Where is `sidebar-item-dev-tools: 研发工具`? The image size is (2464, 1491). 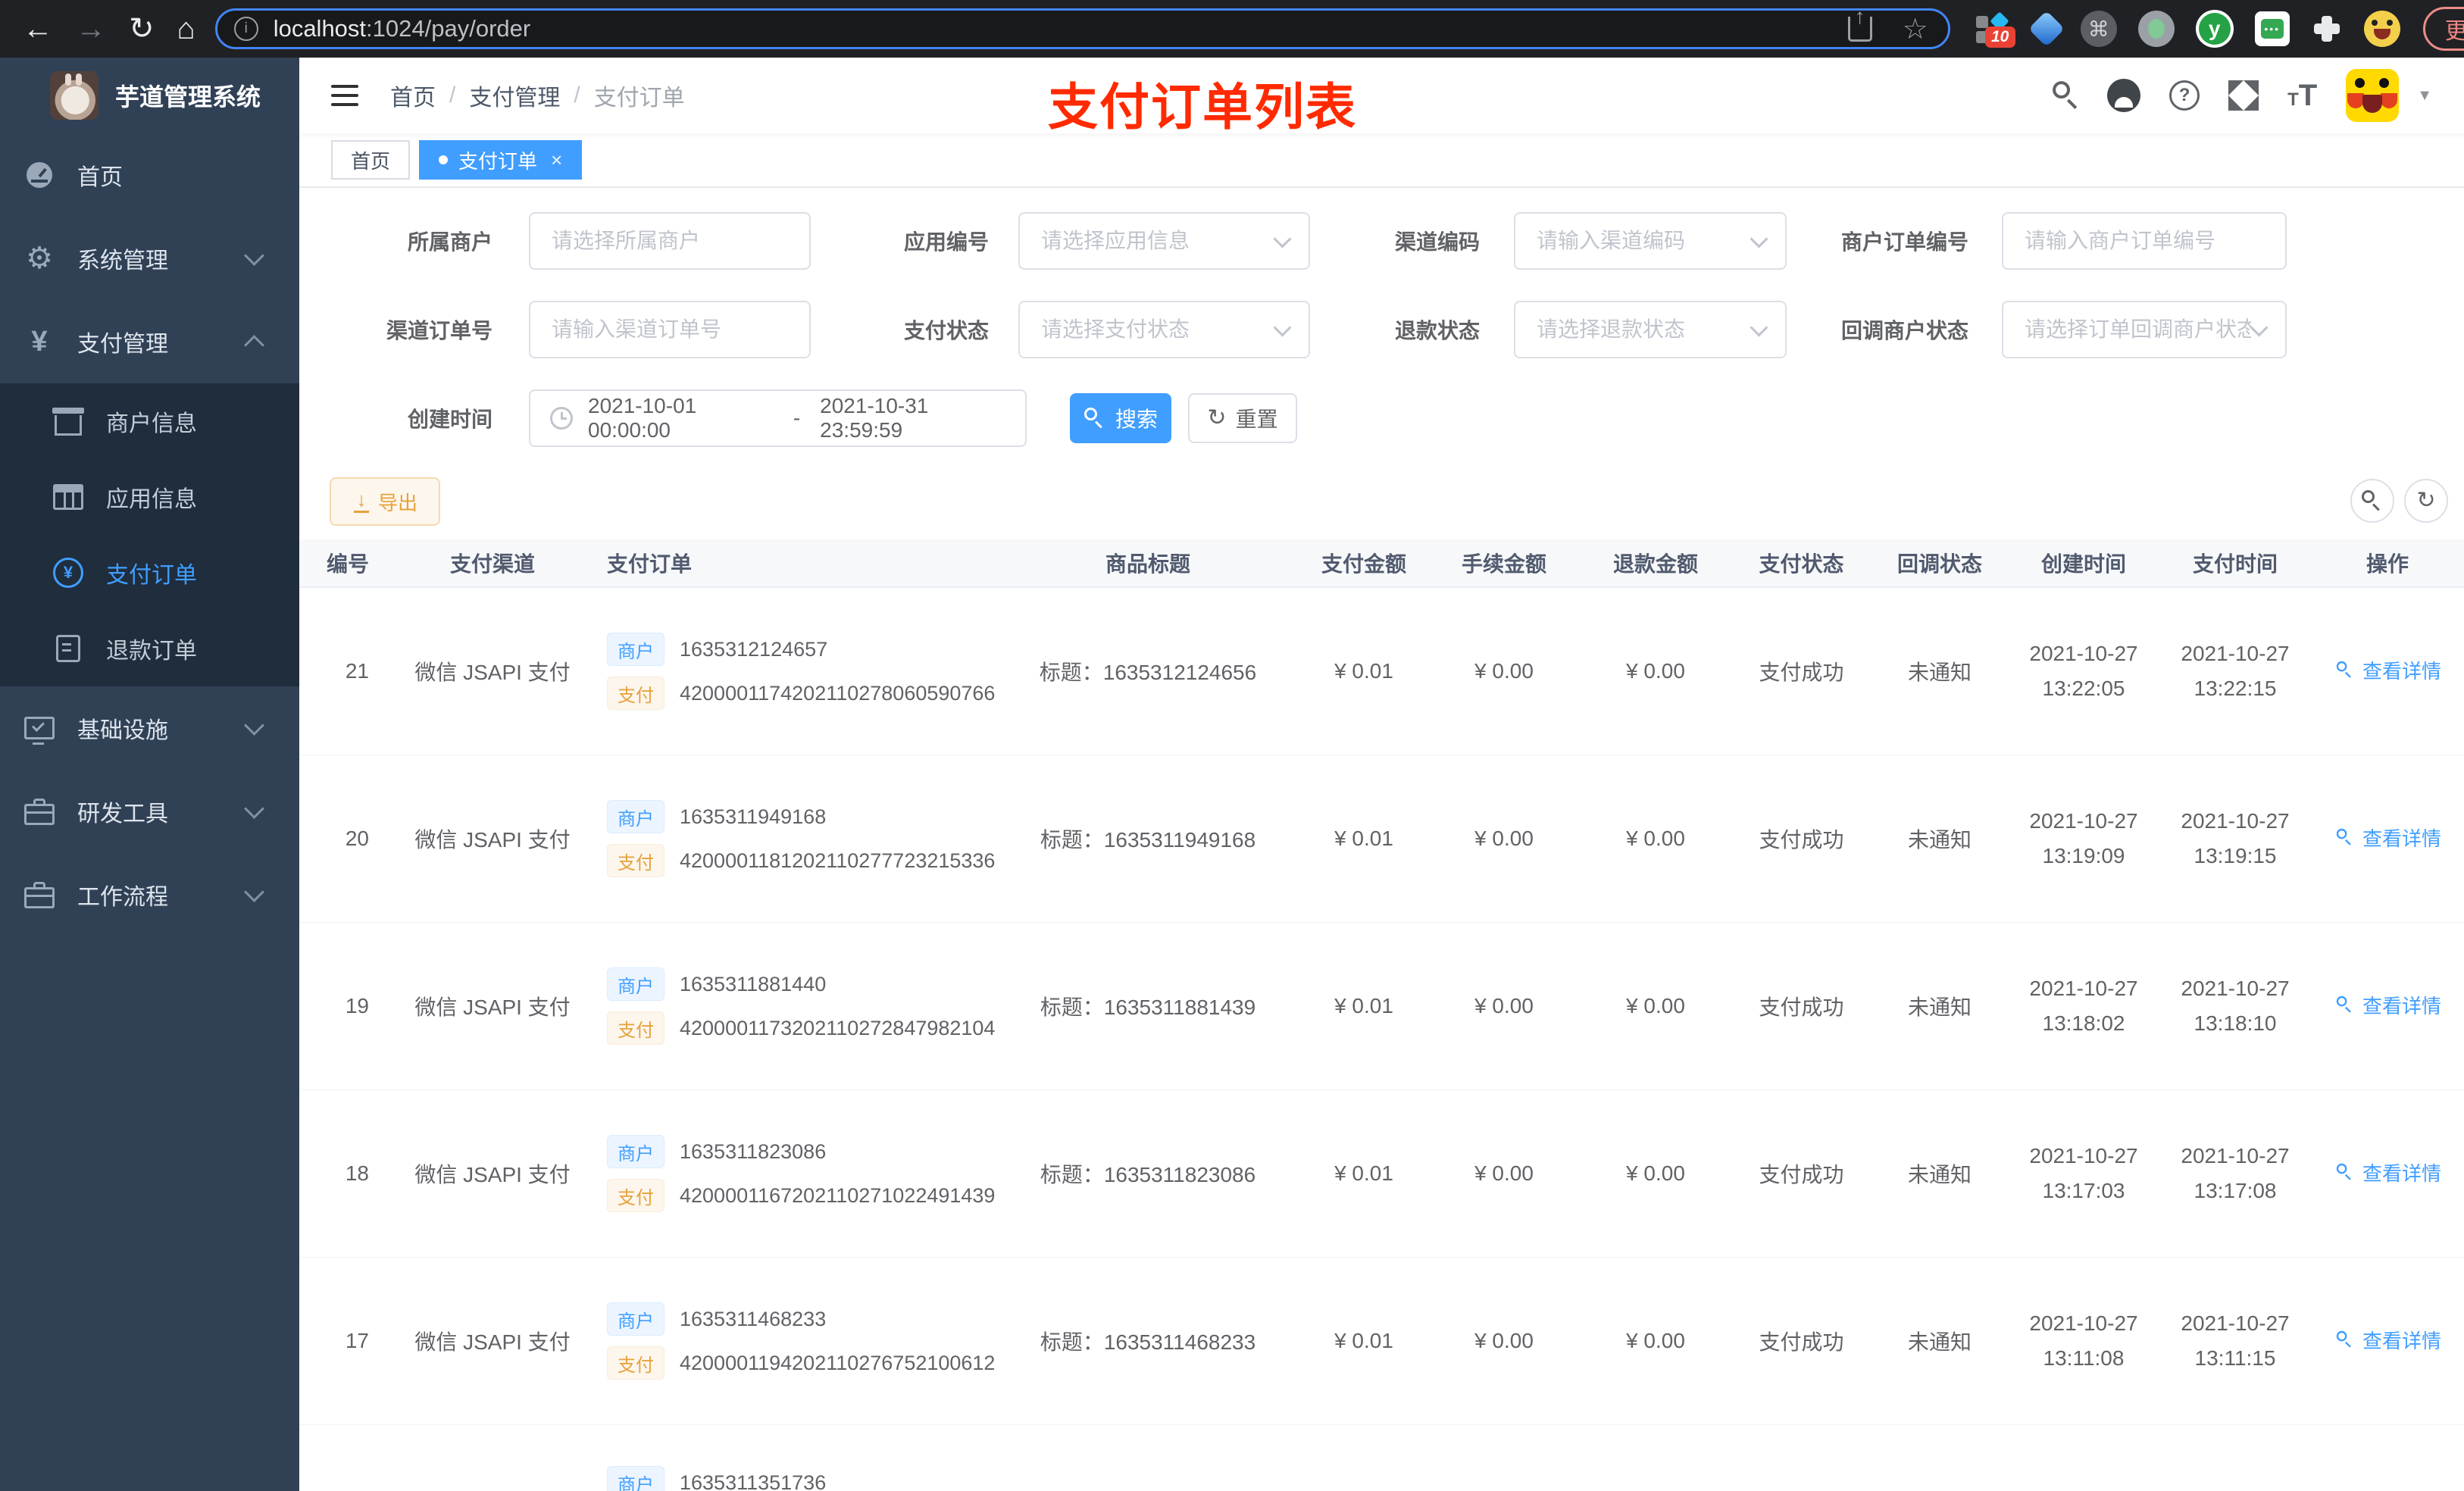 sidebar-item-dev-tools: 研发工具 is located at coordinates (149, 811).